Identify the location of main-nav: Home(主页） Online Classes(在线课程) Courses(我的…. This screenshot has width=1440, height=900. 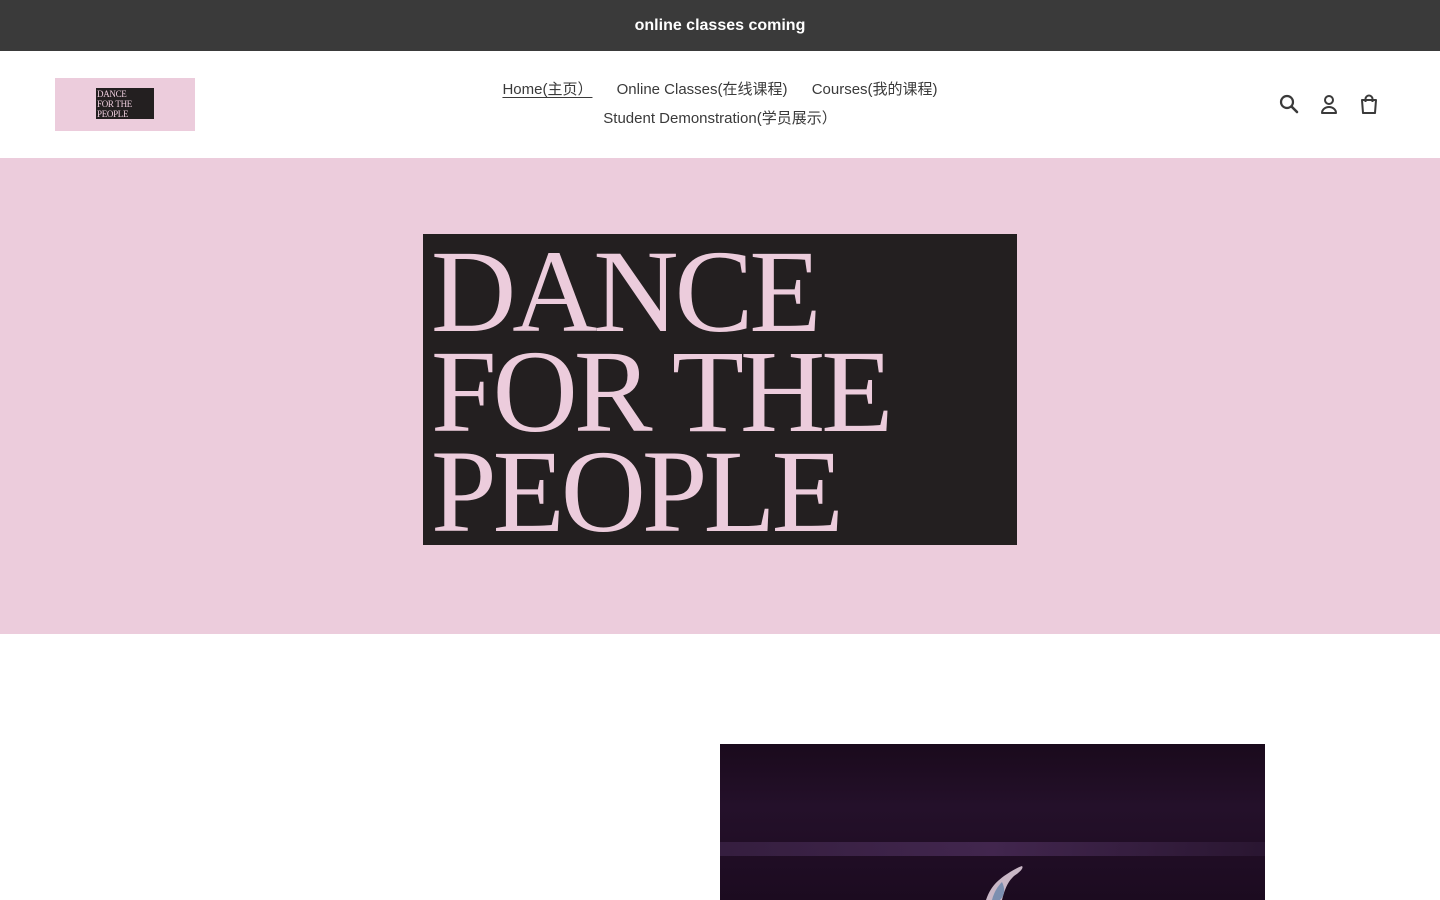
(720, 104).